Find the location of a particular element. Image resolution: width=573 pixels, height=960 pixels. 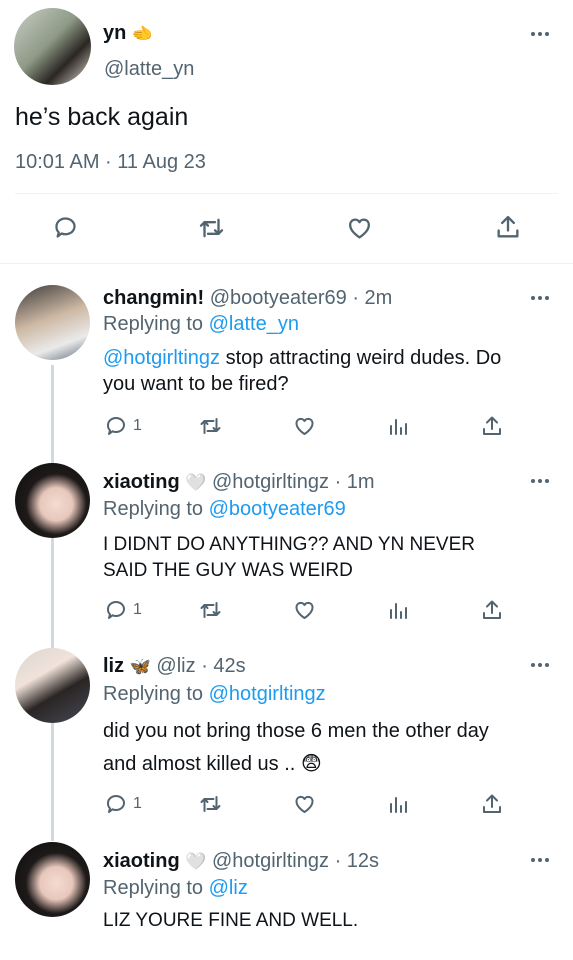

time: · 1m is located at coordinates (355, 482).